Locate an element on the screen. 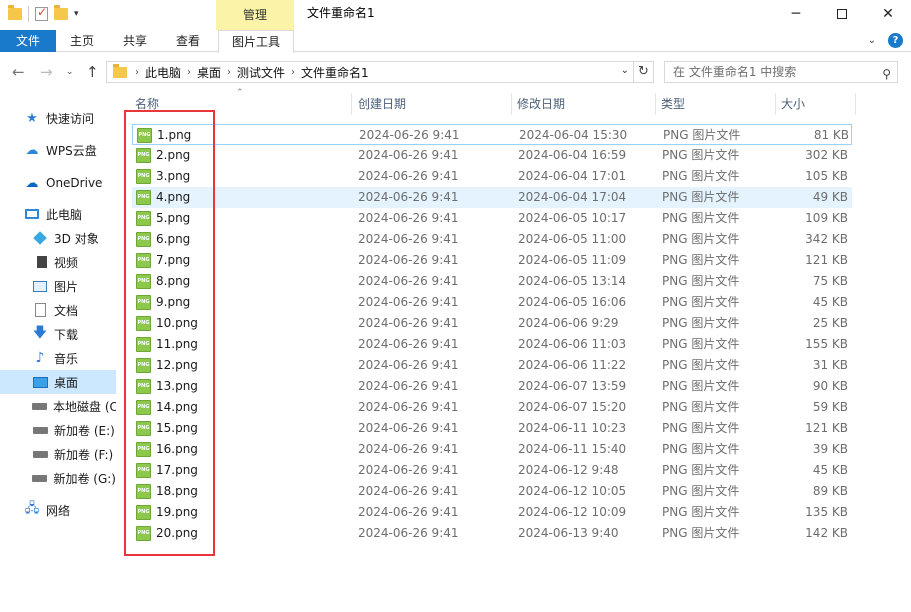  file-size: 25 KB is located at coordinates (830, 323).